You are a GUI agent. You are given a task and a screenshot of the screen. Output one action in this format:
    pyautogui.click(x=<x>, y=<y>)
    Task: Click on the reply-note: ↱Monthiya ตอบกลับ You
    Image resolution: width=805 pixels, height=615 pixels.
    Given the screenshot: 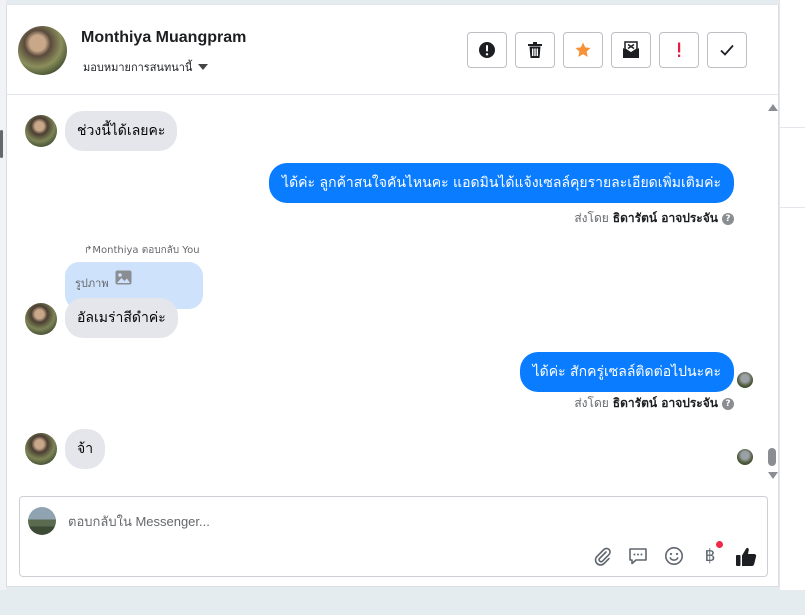 What is the action you would take?
    pyautogui.click(x=142, y=250)
    